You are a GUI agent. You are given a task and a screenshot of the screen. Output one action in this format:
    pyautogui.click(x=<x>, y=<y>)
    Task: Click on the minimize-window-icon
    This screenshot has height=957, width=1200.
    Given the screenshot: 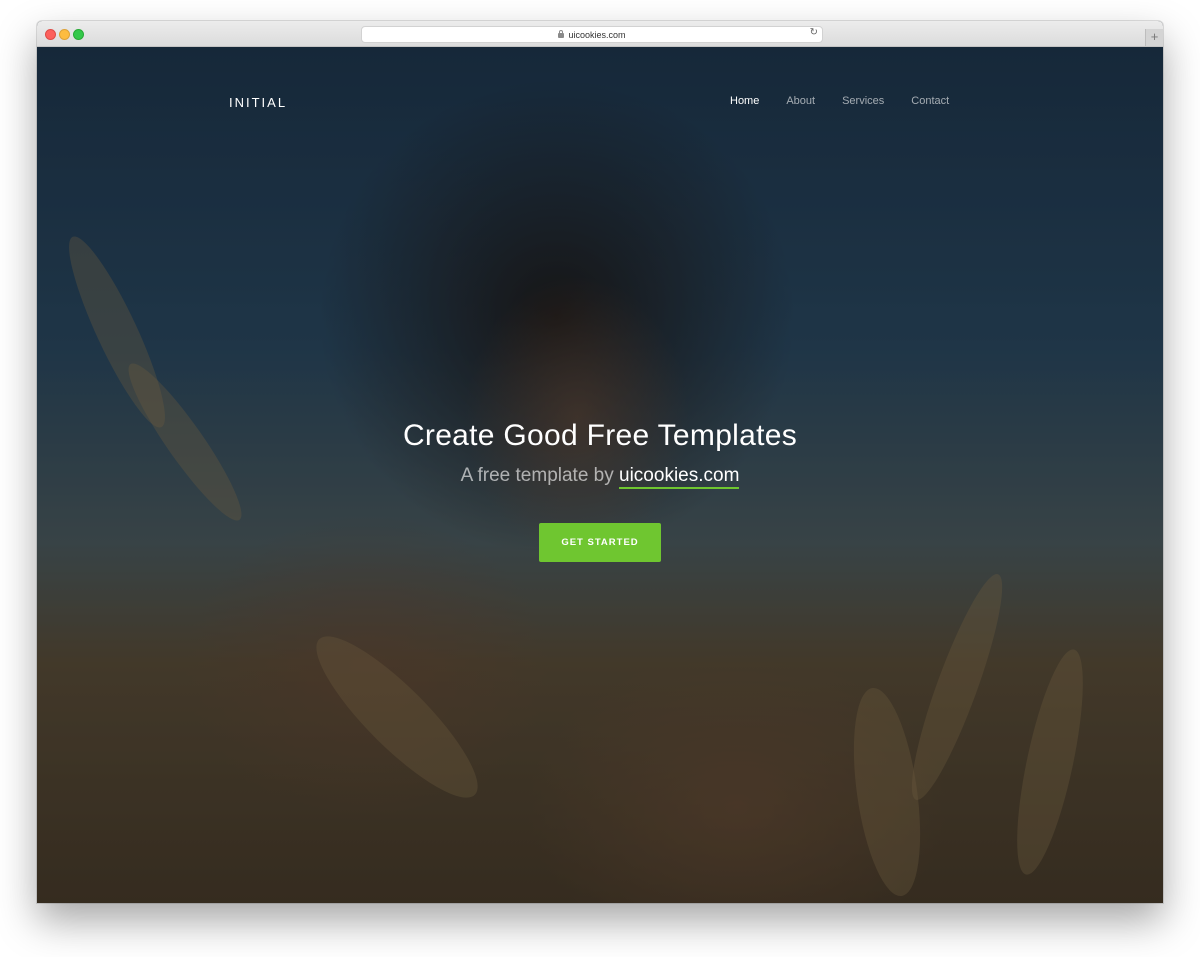 What is the action you would take?
    pyautogui.click(x=64, y=34)
    